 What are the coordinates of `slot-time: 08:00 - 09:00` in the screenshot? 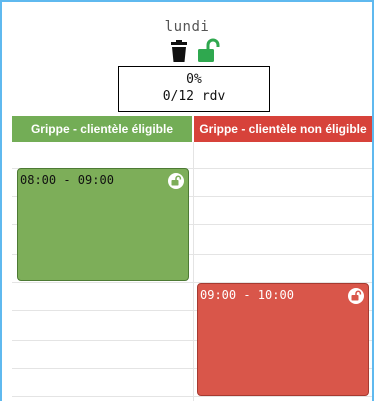 It's located at (67, 180).